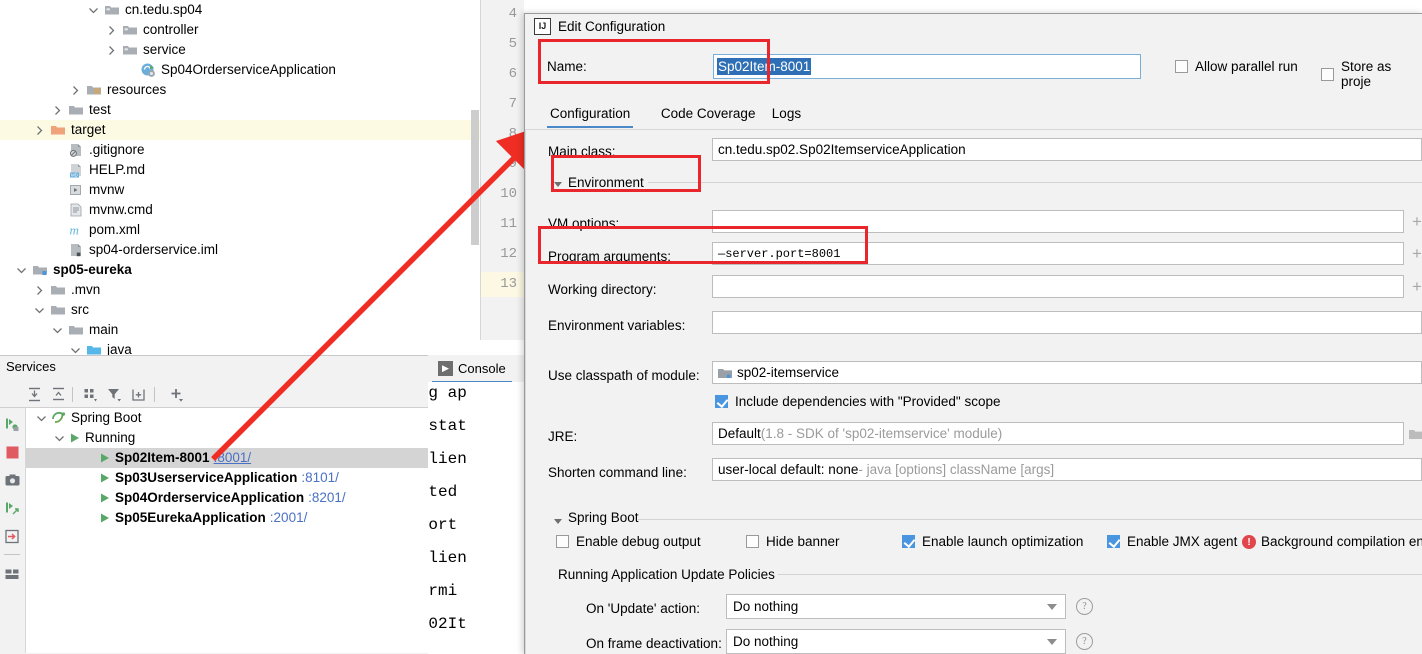  What do you see at coordinates (34, 394) in the screenshot?
I see `expand-all-icon` at bounding box center [34, 394].